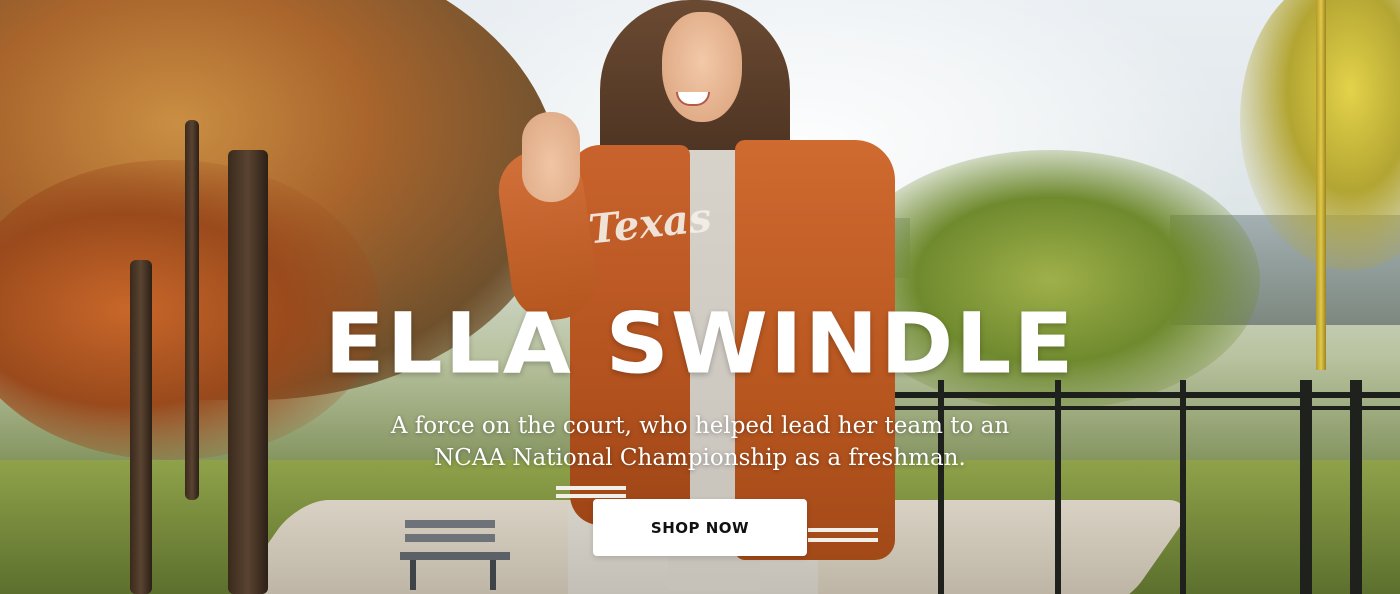 The width and height of the screenshot is (1400, 594). What do you see at coordinates (700, 527) in the screenshot?
I see `shop-now-button: SHOP NOW` at bounding box center [700, 527].